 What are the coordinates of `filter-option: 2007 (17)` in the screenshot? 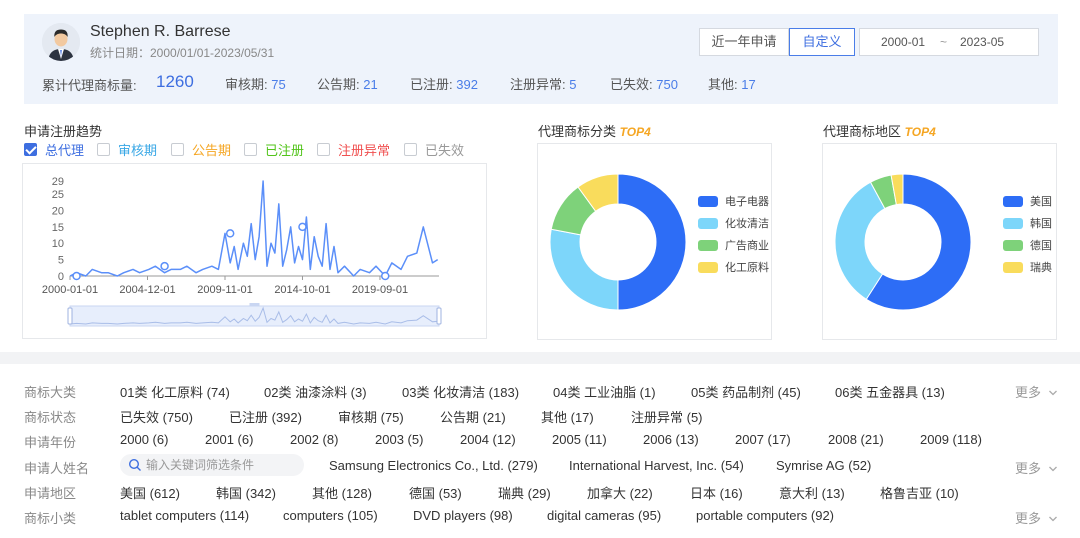 It's located at (763, 439).